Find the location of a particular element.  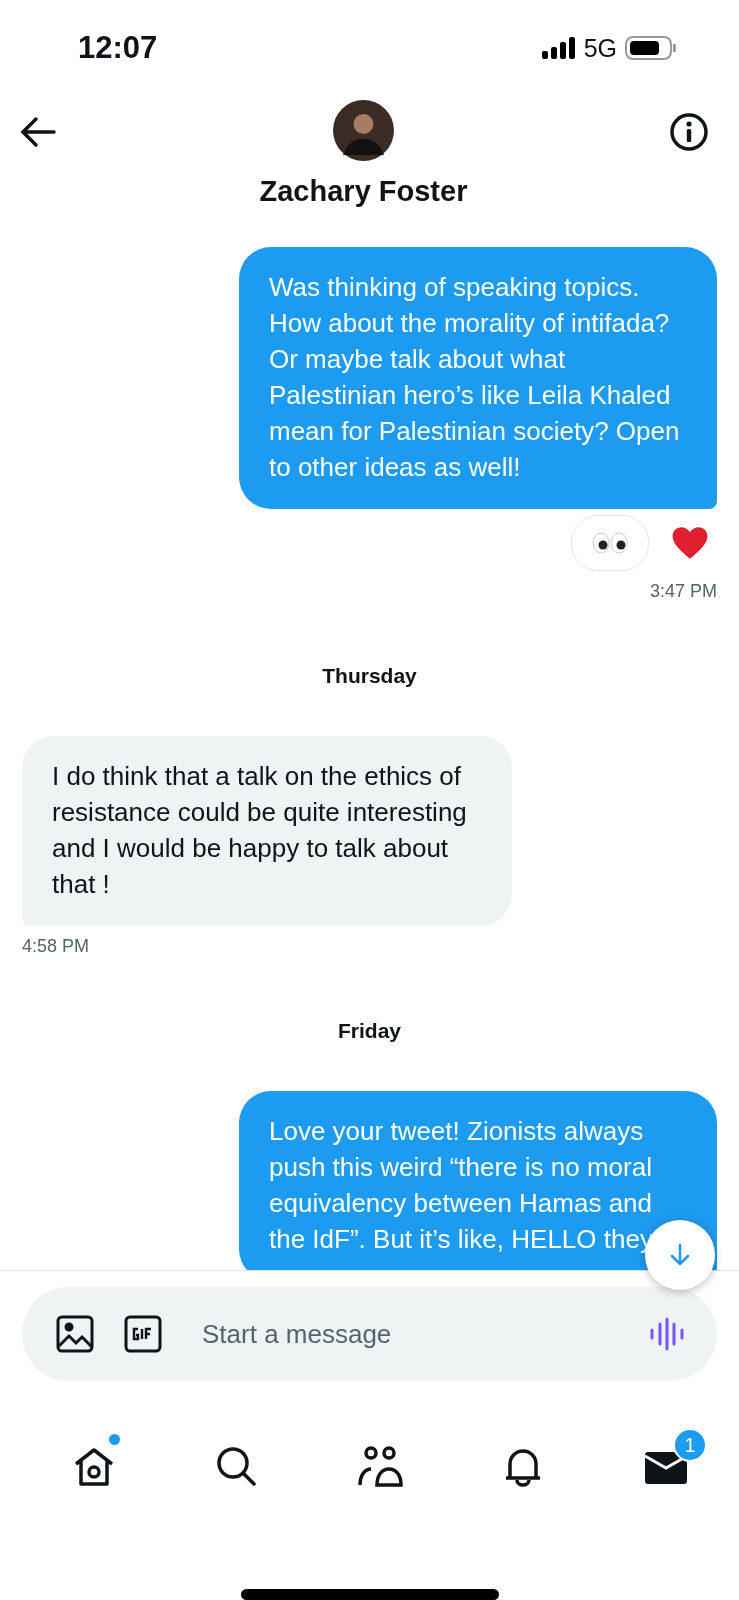

message-time: 3:47 PM is located at coordinates (683, 591).